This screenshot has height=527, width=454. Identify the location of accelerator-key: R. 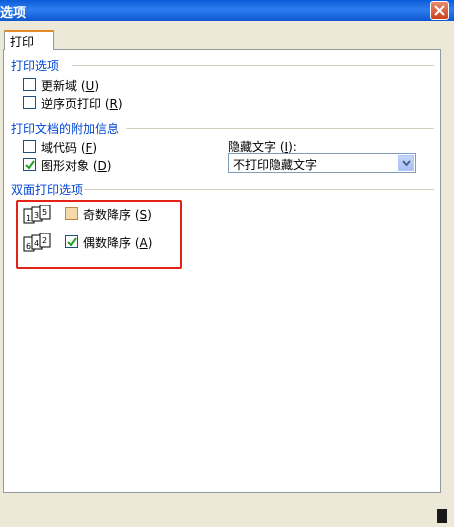
(113, 104).